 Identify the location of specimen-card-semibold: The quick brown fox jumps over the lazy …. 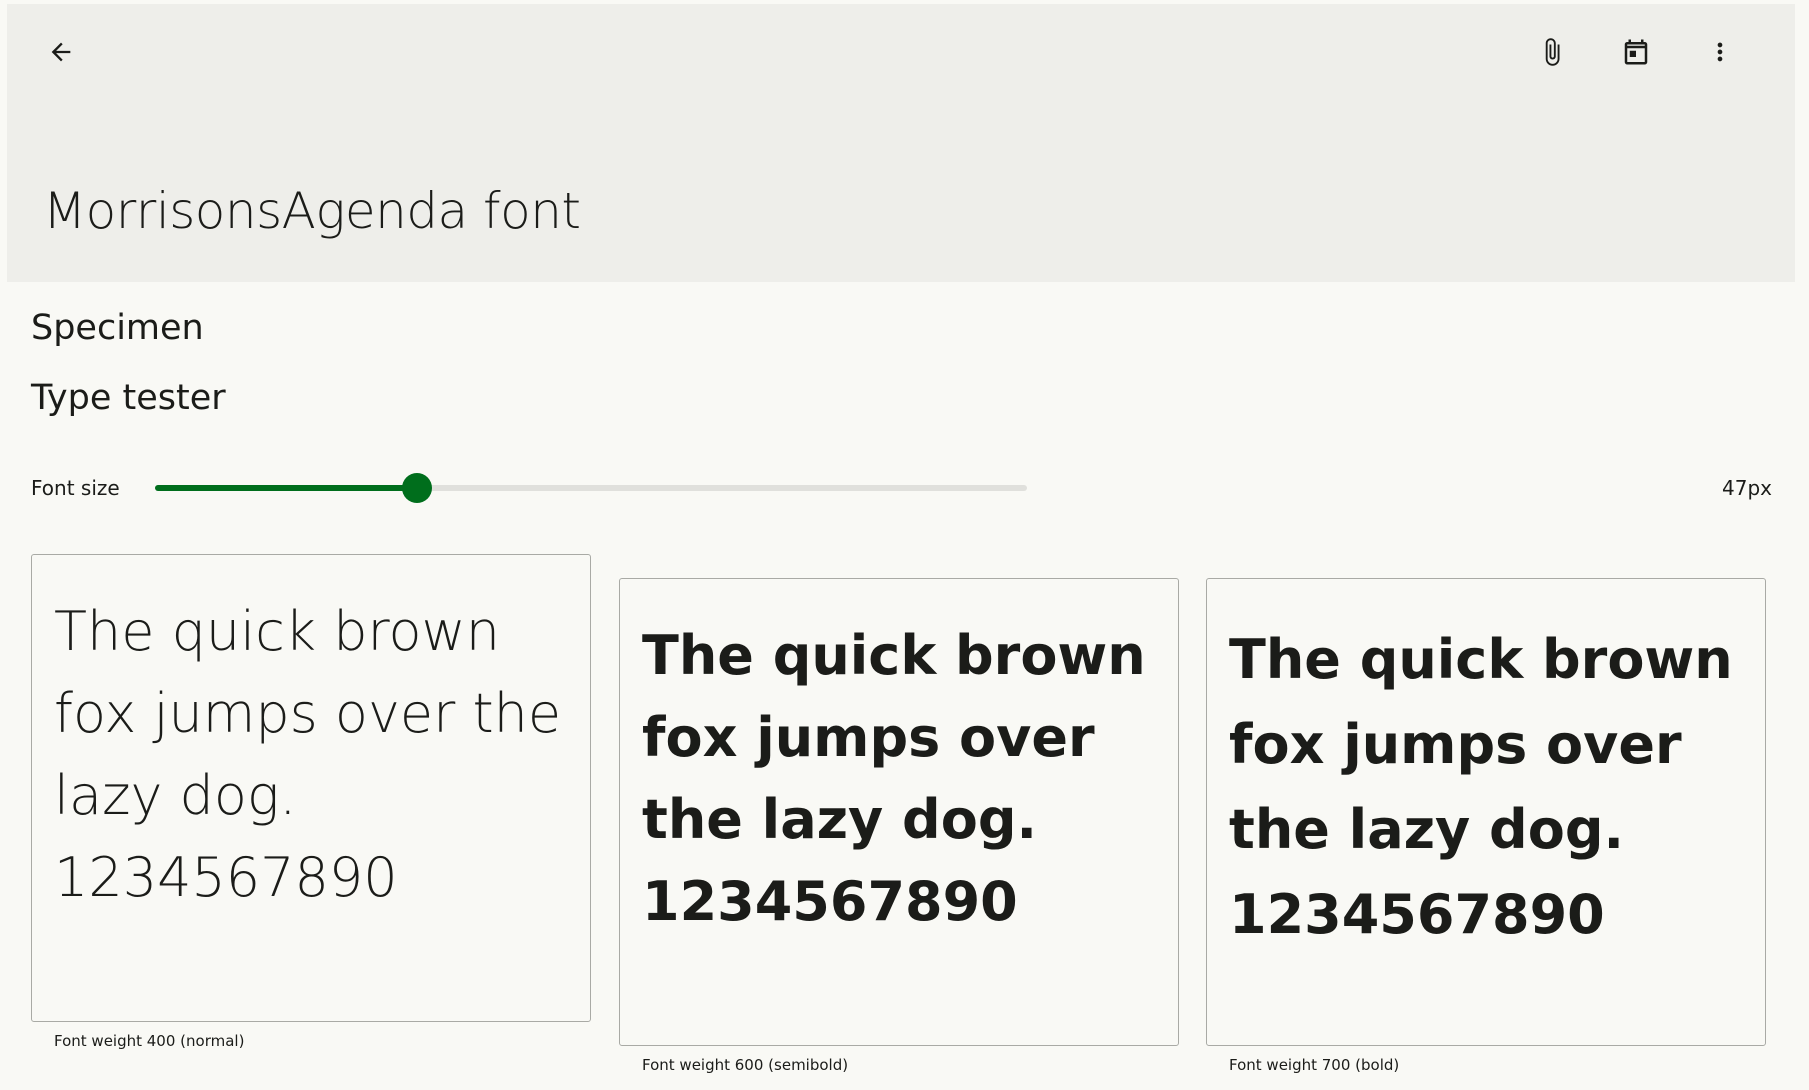
(899, 812).